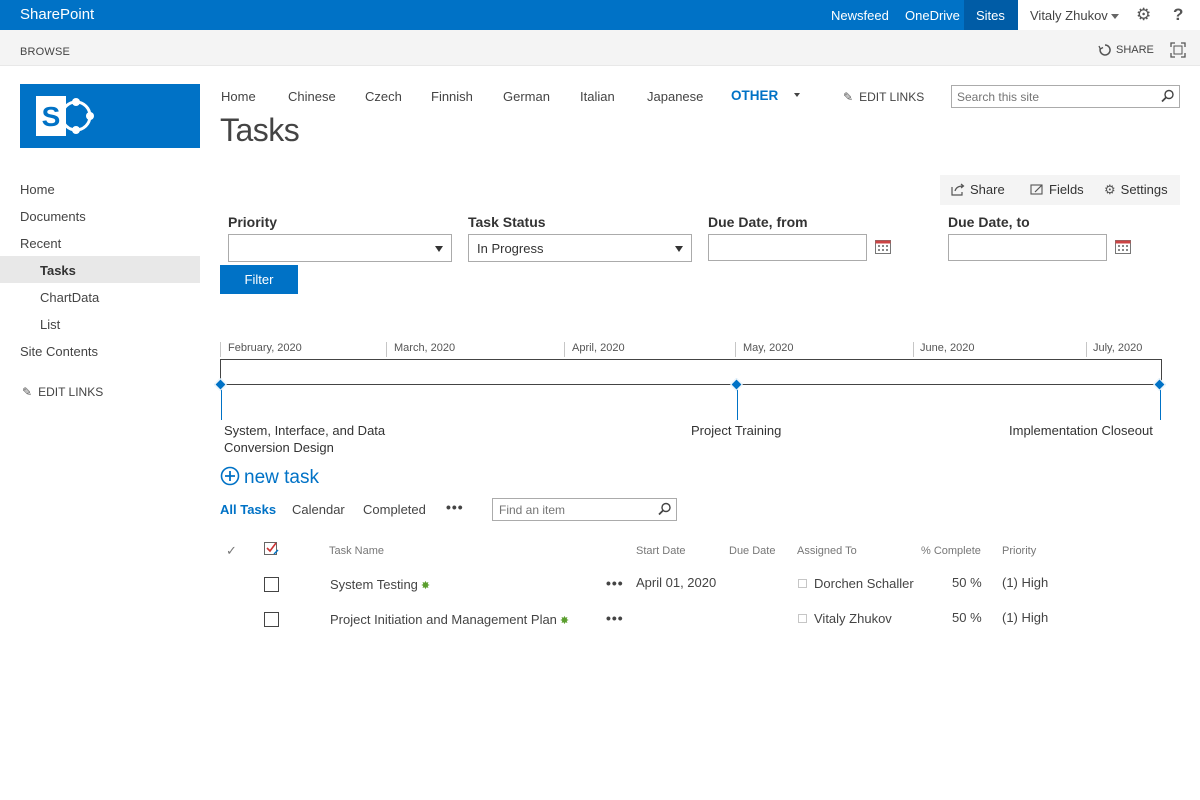  Describe the element at coordinates (37, 189) in the screenshot. I see `leftnav-home: Home` at that location.